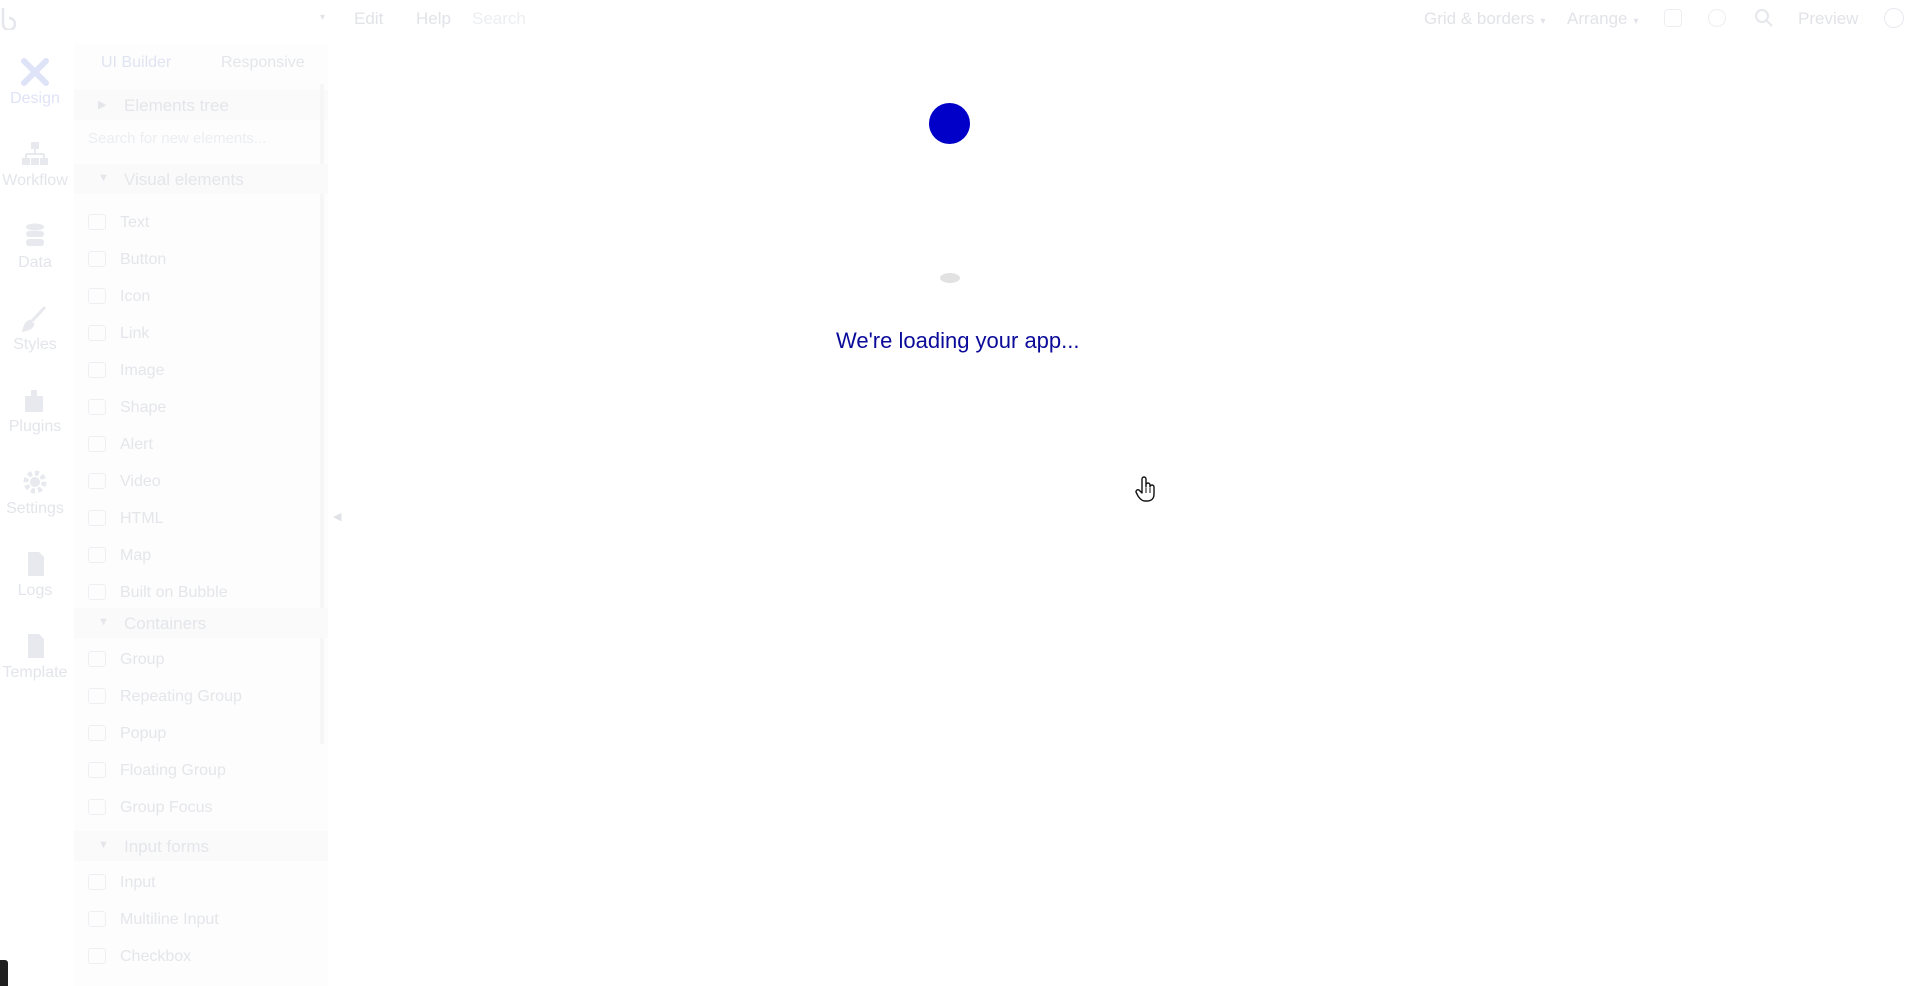 This screenshot has width=1920, height=986. Describe the element at coordinates (97, 407) in the screenshot. I see `shape-icon` at that location.